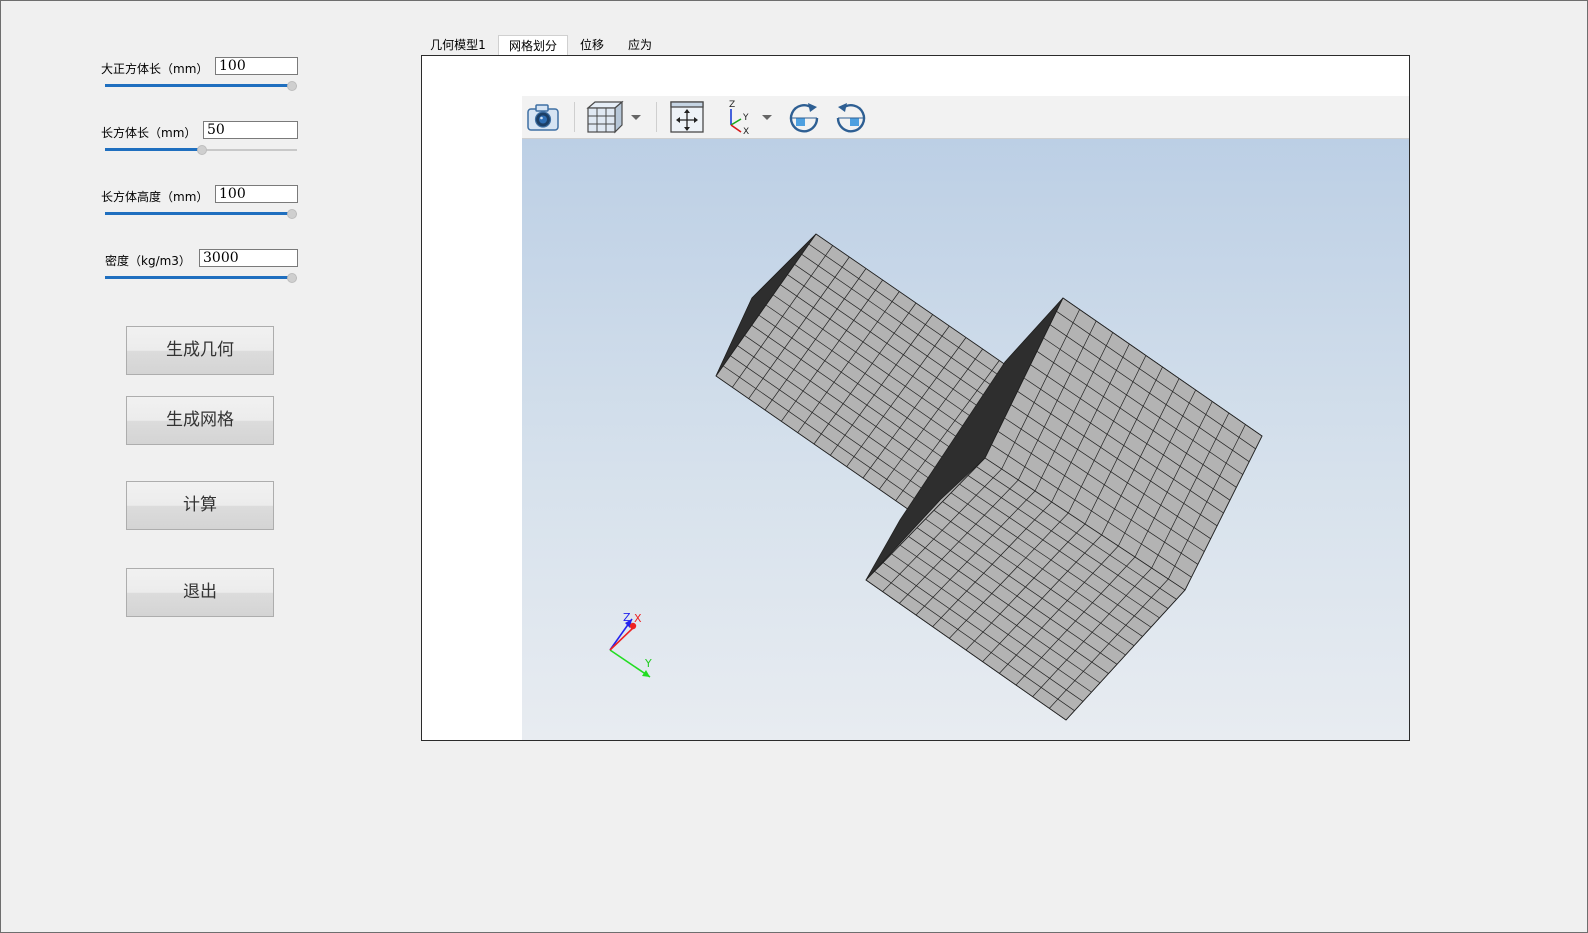  Describe the element at coordinates (201, 214) in the screenshot. I see `box-height-slider` at that location.